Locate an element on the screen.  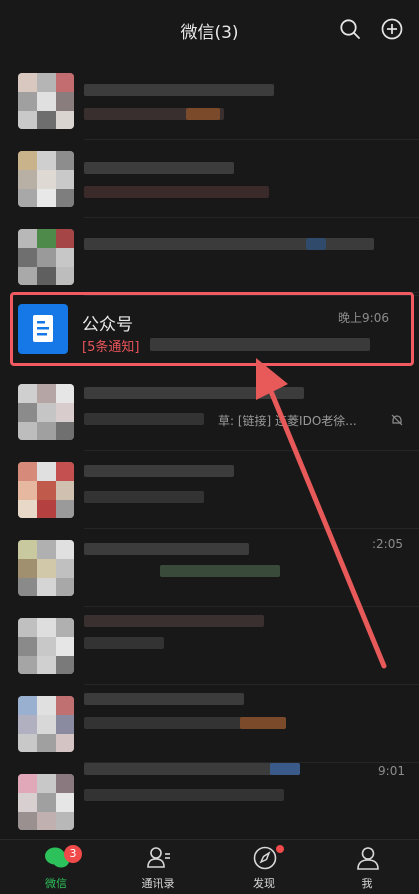
new-dot is located at coordinates (280, 849).